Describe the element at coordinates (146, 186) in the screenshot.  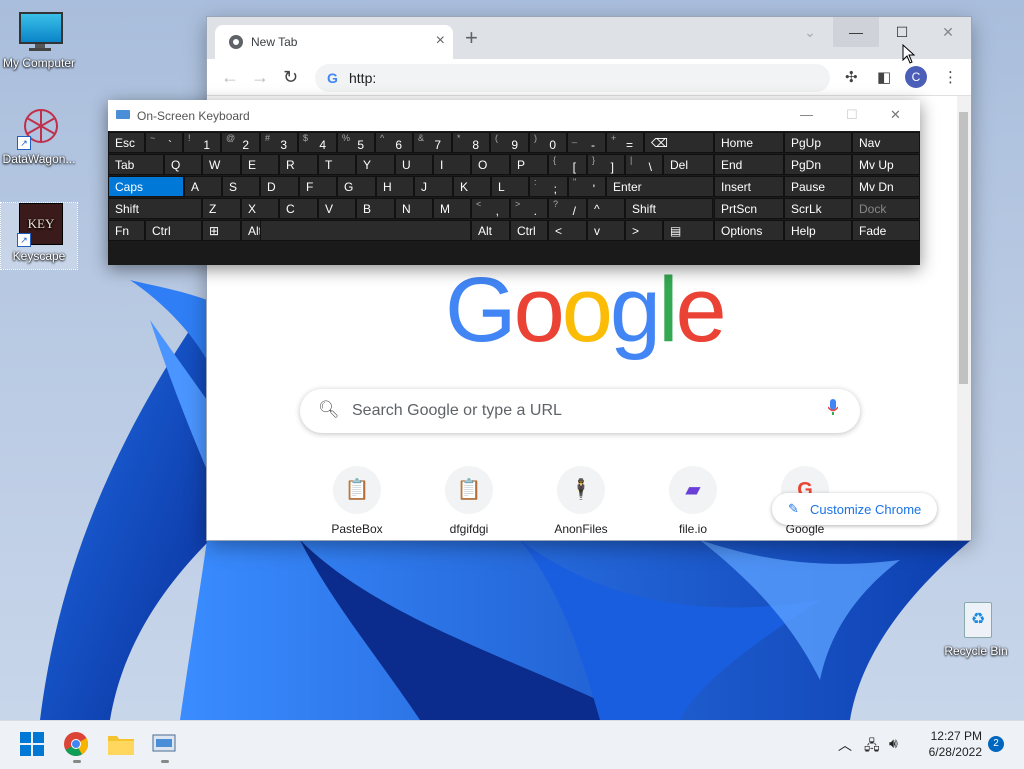
I see `key-caps: Caps` at that location.